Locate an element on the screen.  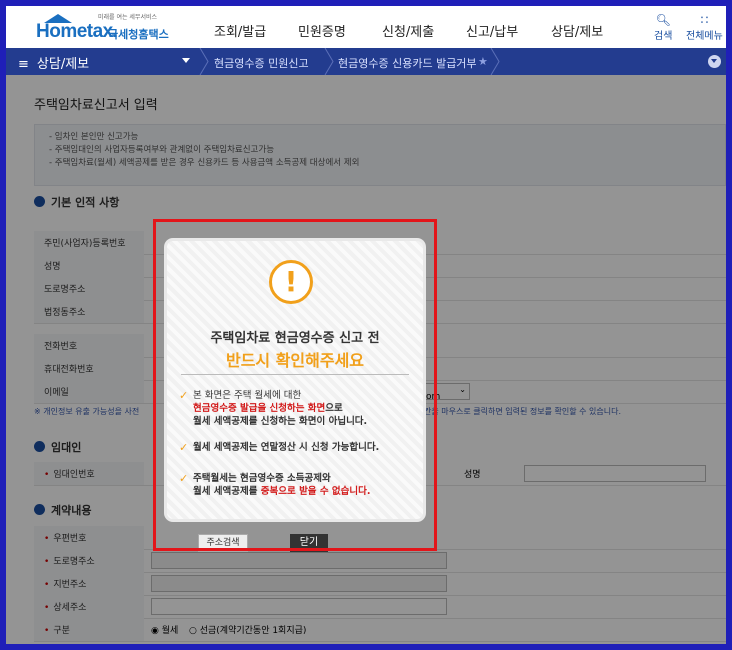
menu-dropdown: ≡ 상담/제보 is located at coordinates (53, 62).